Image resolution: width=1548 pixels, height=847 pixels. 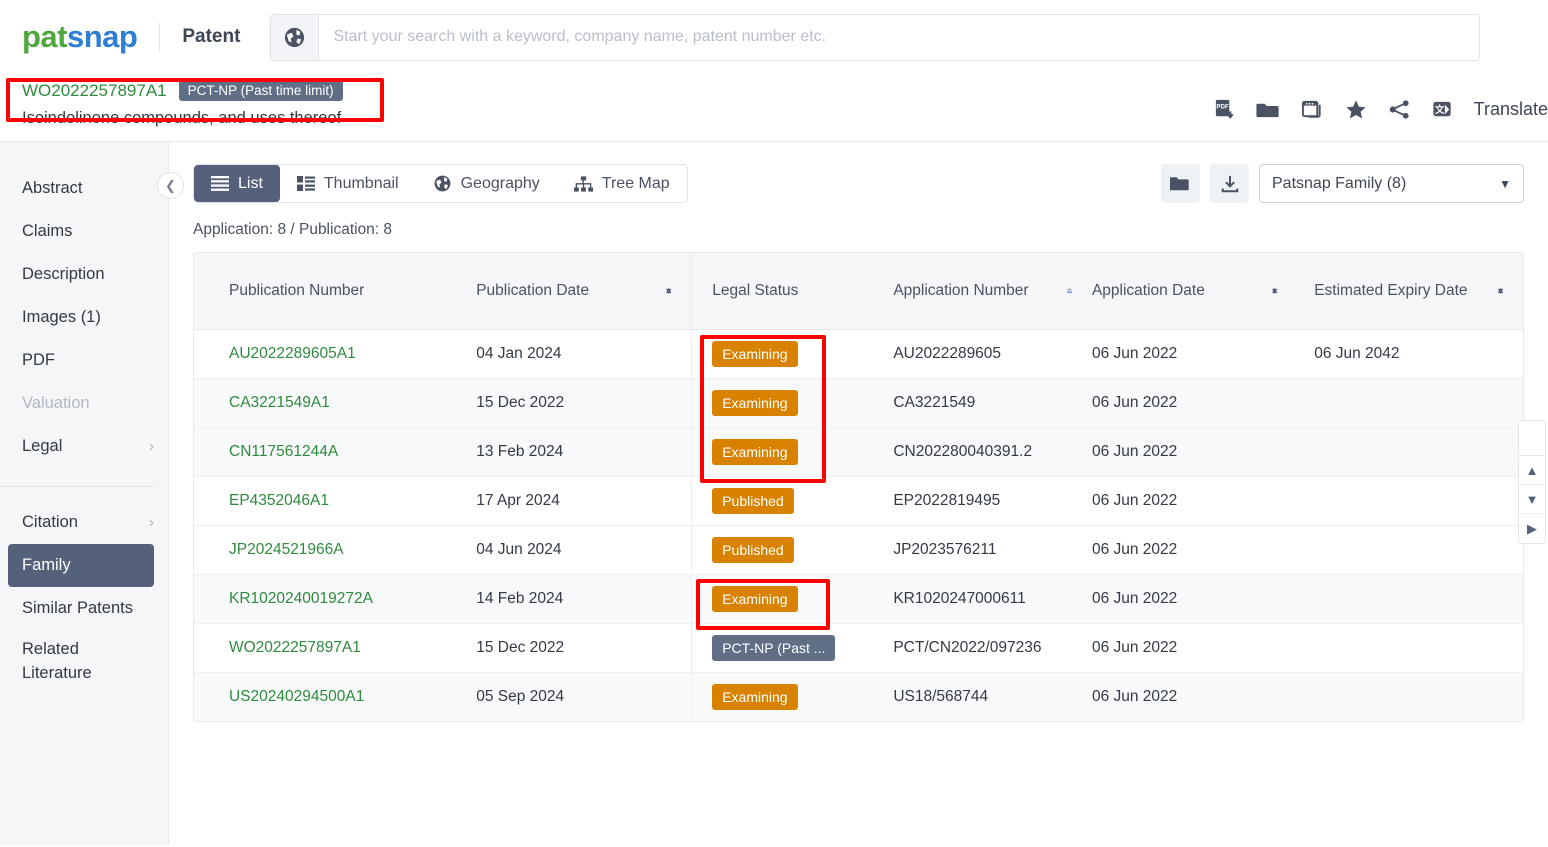 I want to click on thumbnail-icon, so click(x=305, y=183).